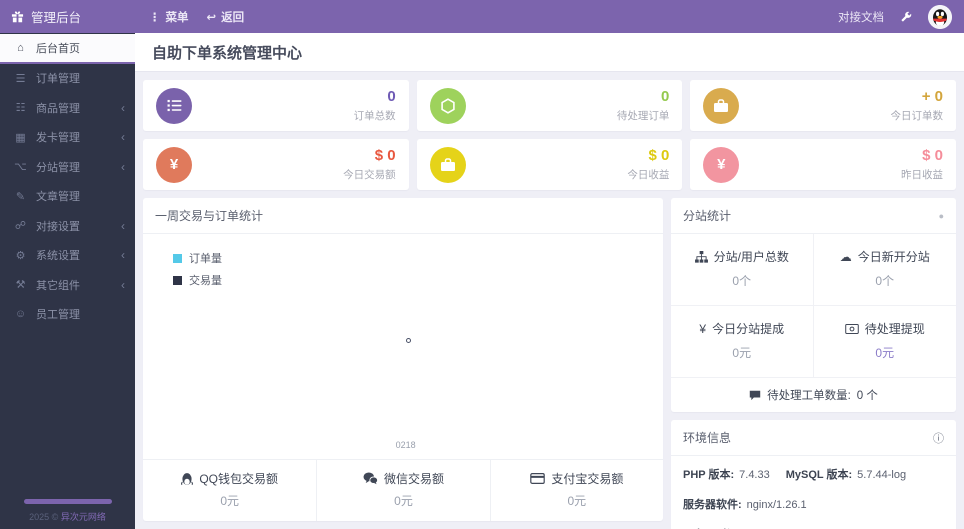 The height and width of the screenshot is (529, 964). I want to click on cart-icon: ☷, so click(20, 108).